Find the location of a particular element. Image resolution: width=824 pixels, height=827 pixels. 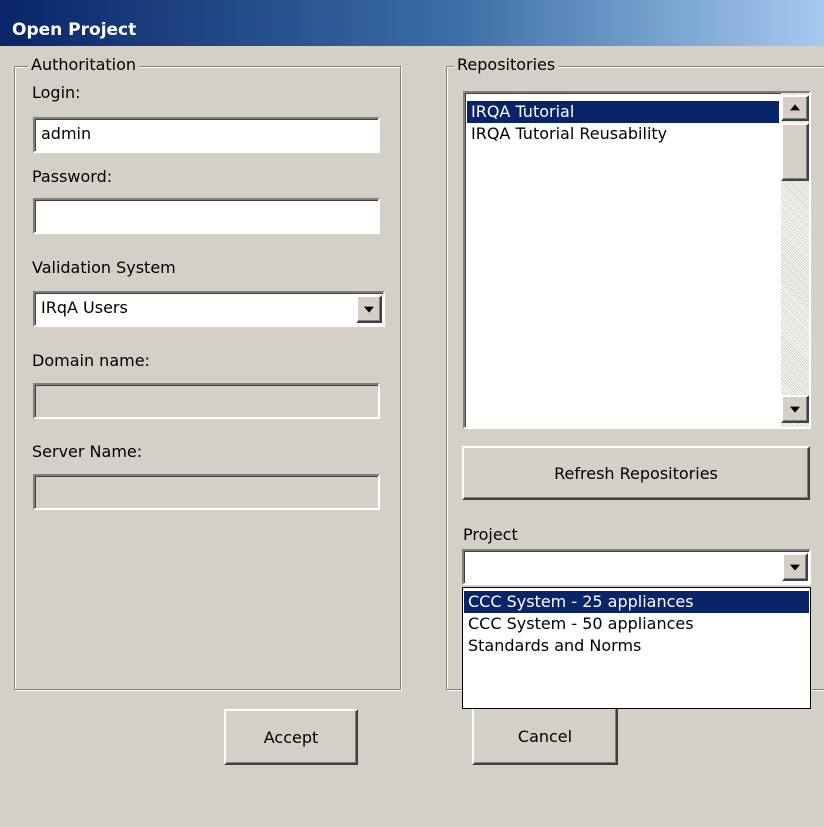

password-input is located at coordinates (206, 216).